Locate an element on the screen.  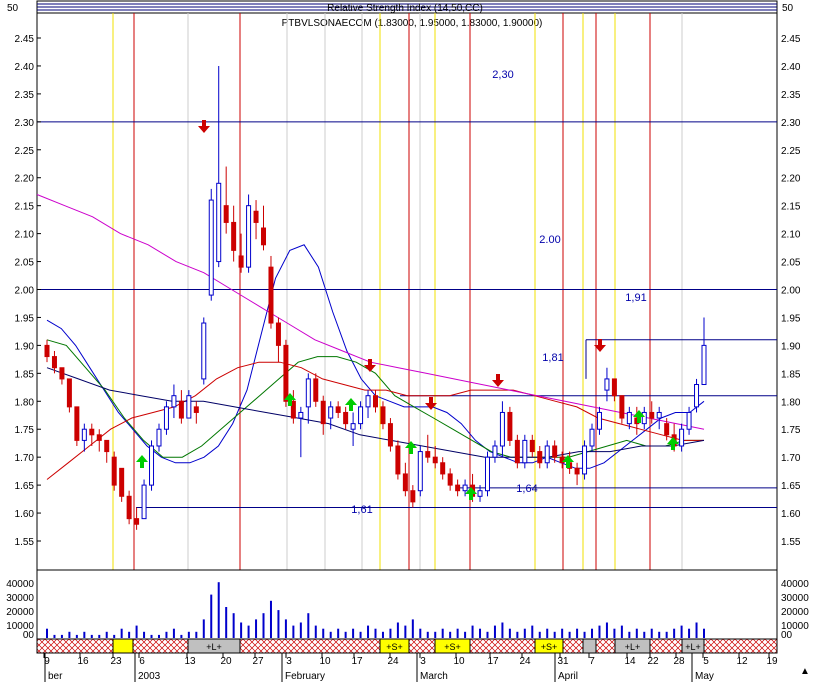
reference-label: 1,81 is located at coordinates (552, 358).